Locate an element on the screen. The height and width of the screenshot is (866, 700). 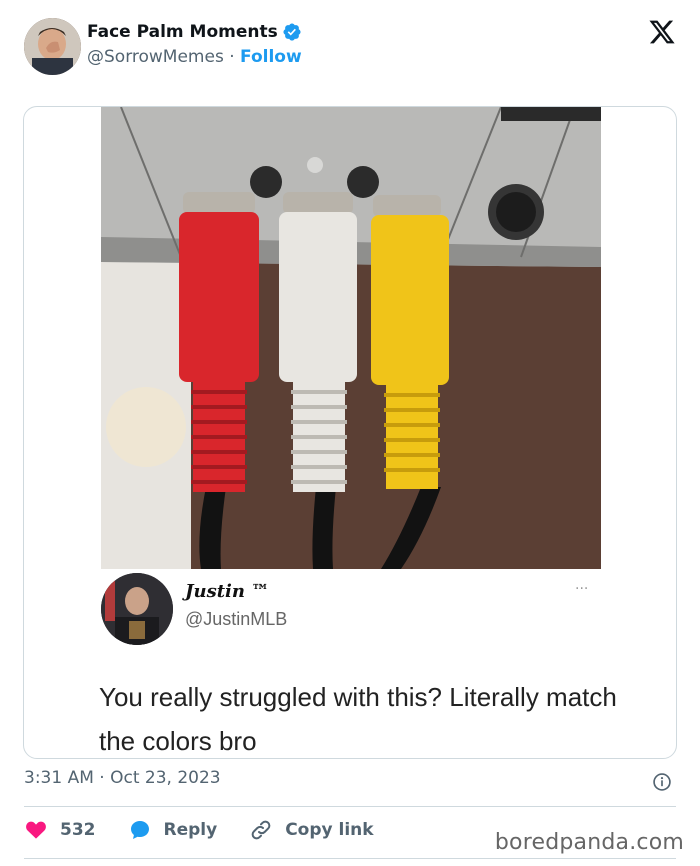
embedded-more-icon: ··· is located at coordinates (582, 589).